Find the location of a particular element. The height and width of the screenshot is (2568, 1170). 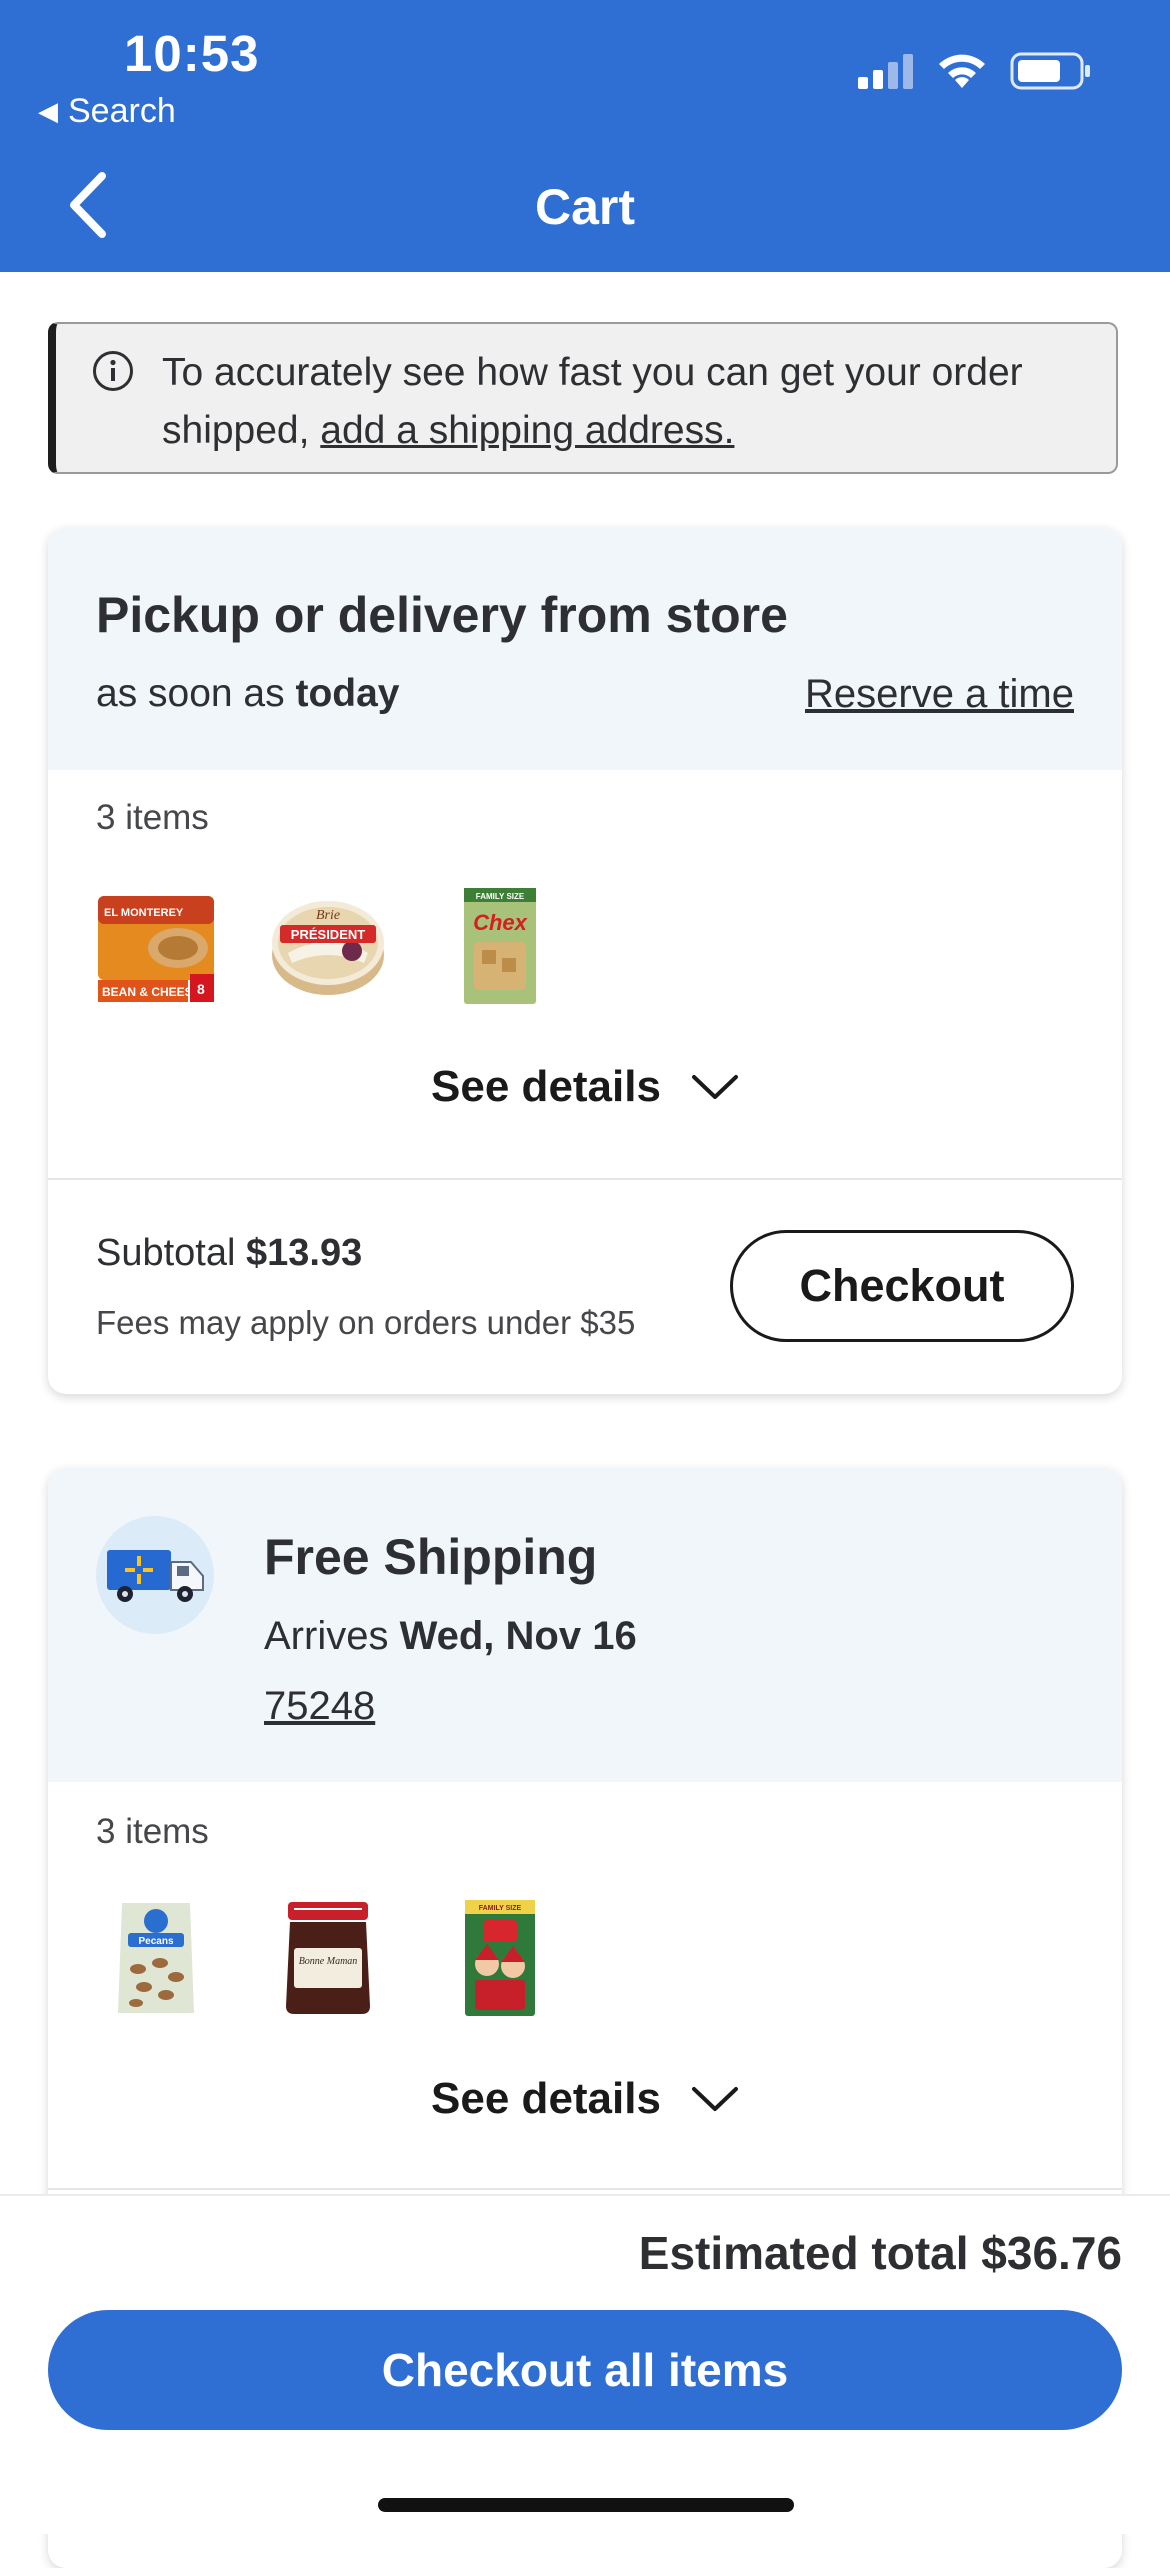

add-shipping-address-link: add a shipping address. is located at coordinates (527, 430).